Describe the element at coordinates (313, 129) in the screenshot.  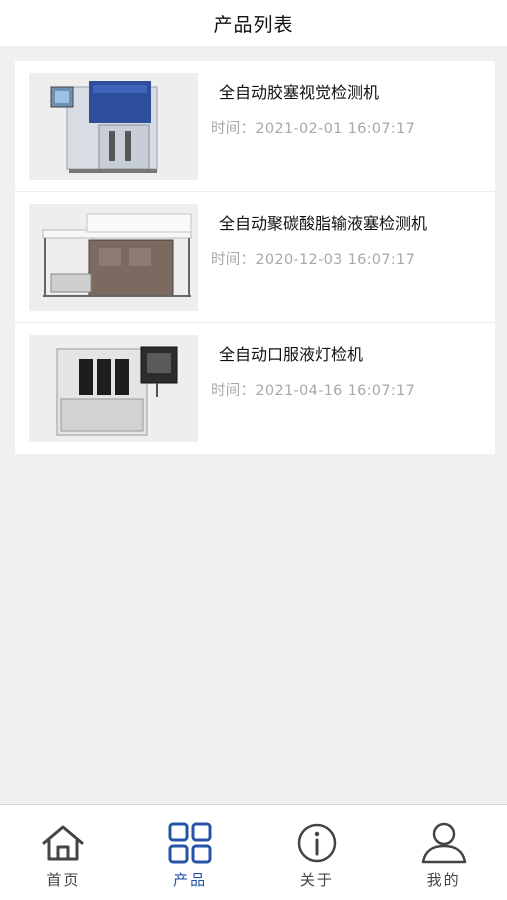
I see `product-time: 时间：2021-02-01 16:07:17` at that location.